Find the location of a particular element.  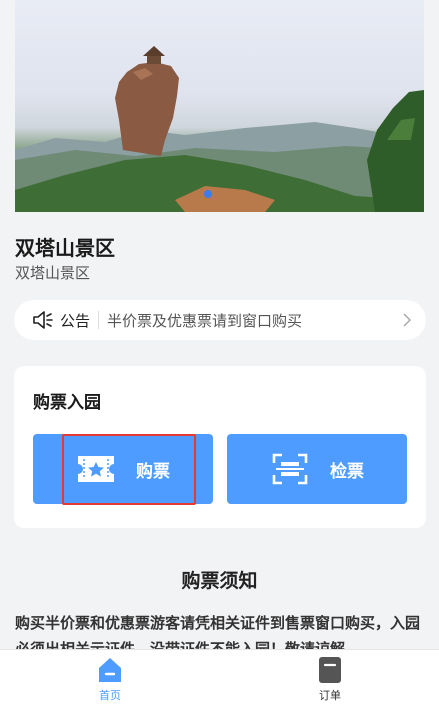

tab-orders-label: 订单 is located at coordinates (330, 695).